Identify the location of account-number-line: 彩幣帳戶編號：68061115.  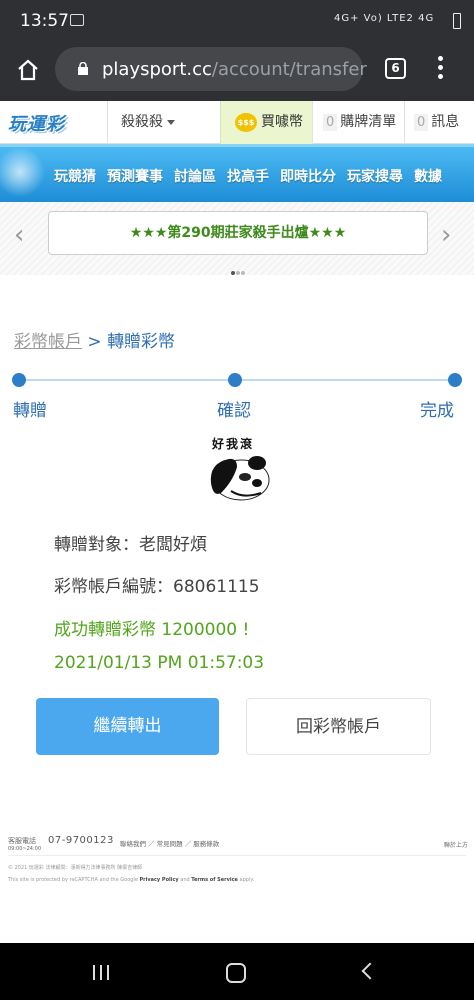
(157, 587).